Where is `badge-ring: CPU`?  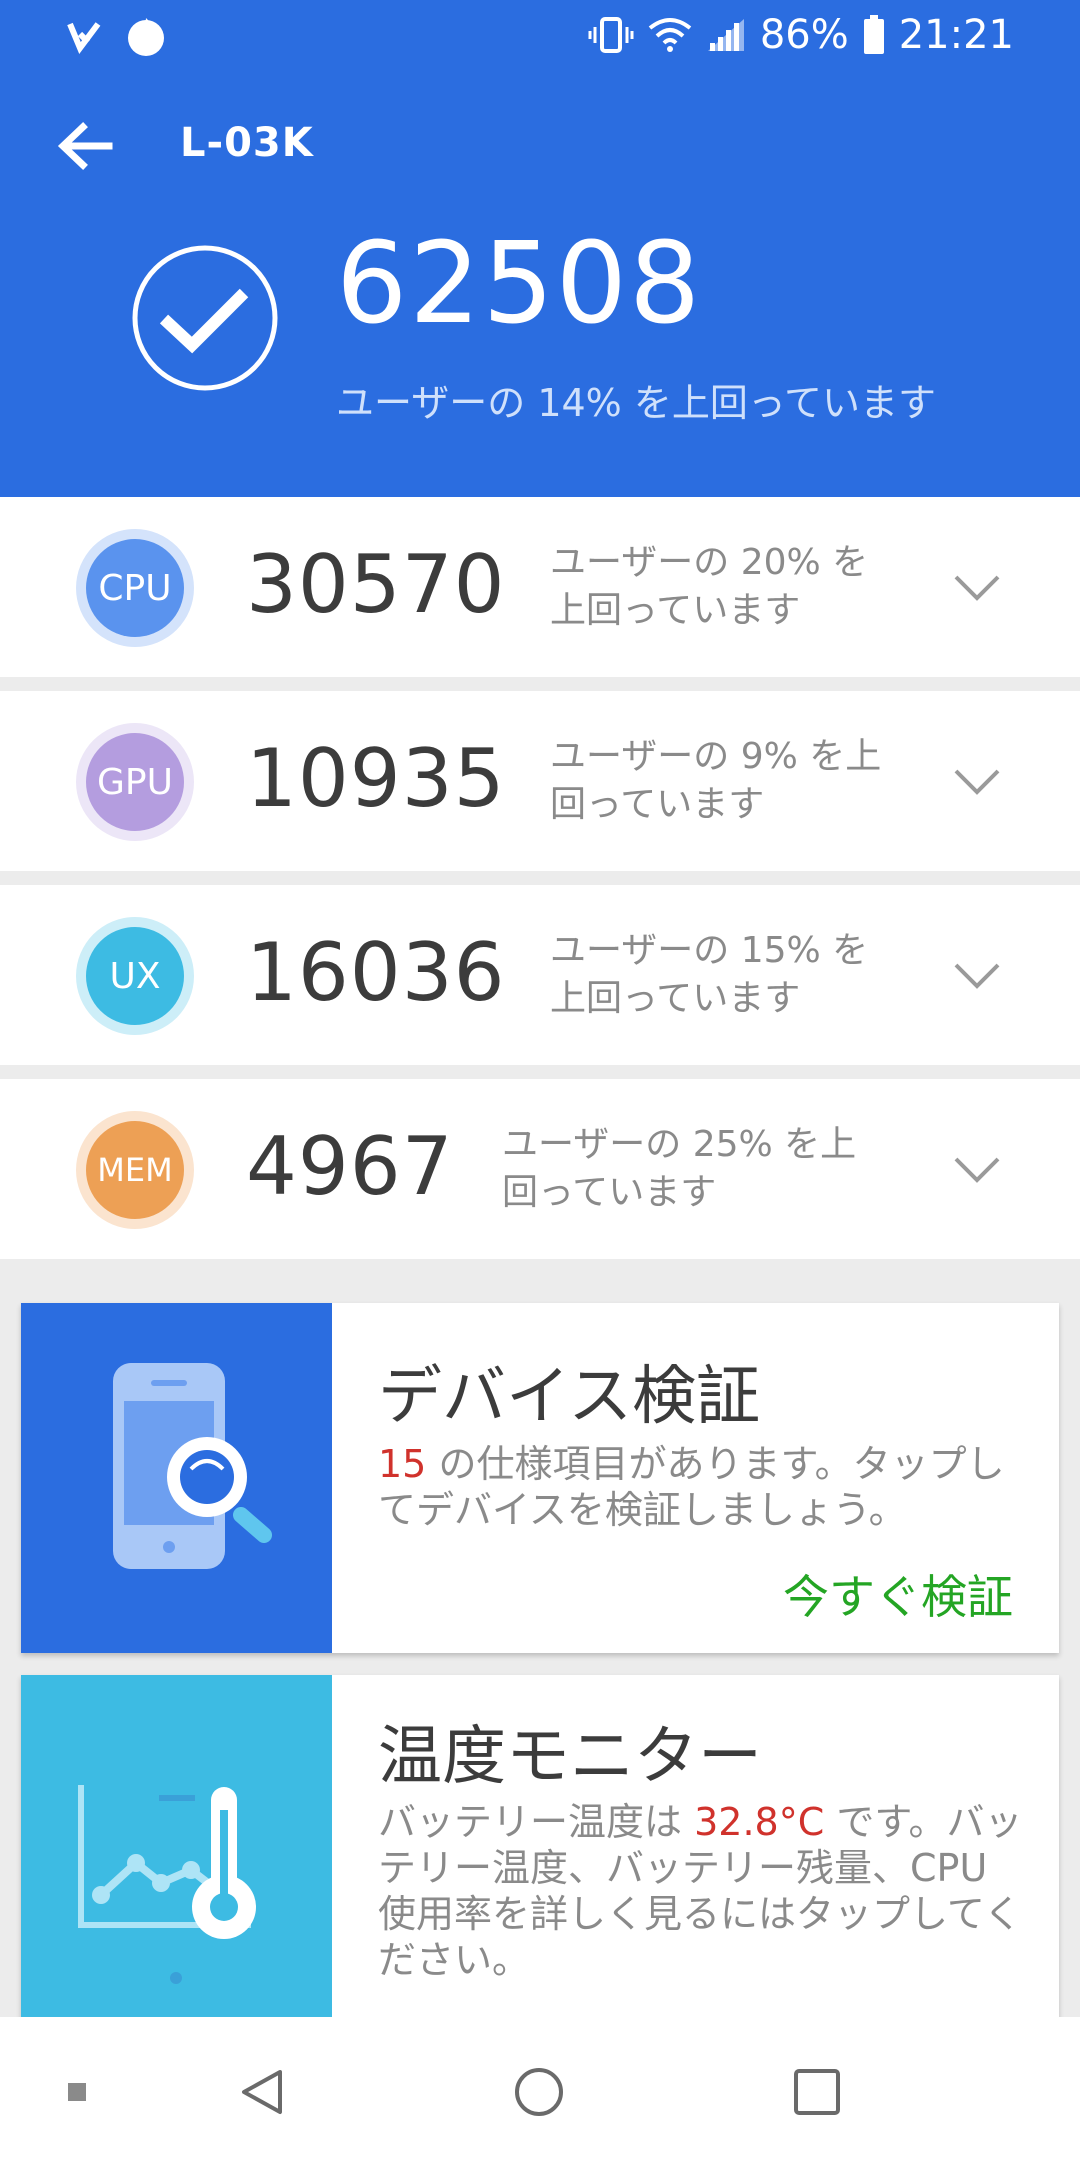
badge-ring: CPU is located at coordinates (135, 588).